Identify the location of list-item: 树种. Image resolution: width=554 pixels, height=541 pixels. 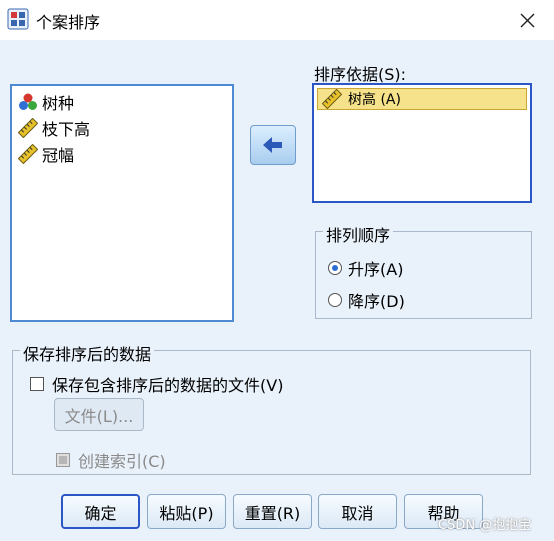
(46, 102).